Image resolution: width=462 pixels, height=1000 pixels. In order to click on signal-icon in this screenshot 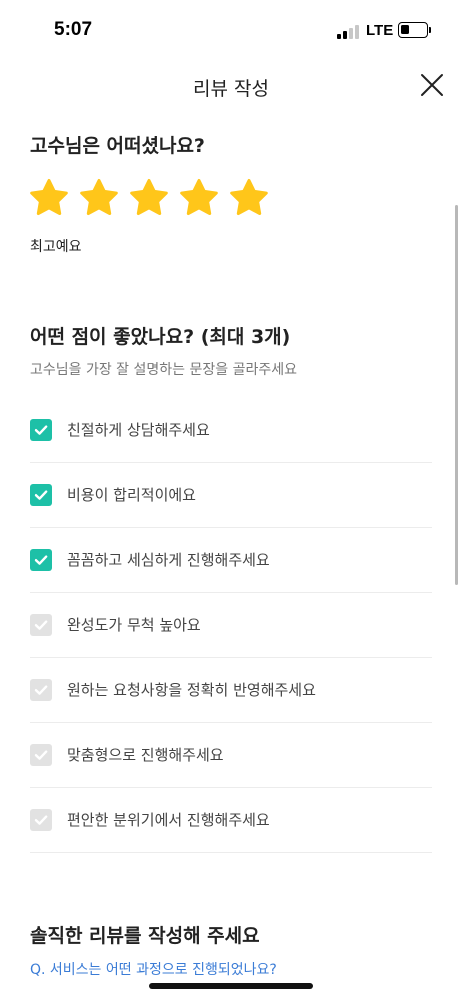, I will do `click(349, 32)`.